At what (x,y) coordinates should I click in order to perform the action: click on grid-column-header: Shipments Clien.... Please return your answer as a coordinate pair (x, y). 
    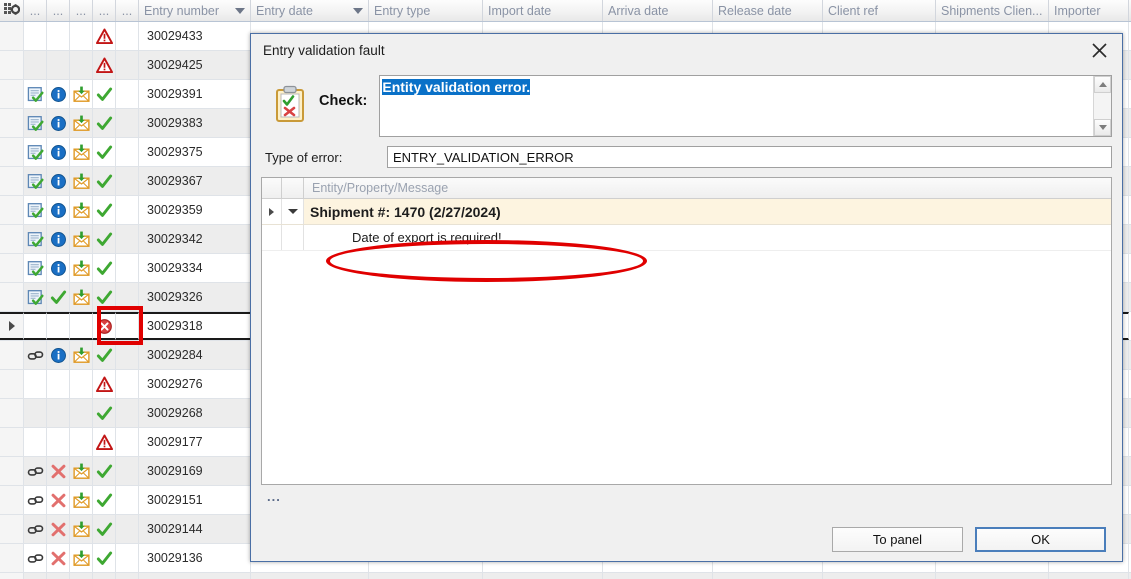
    Looking at the image, I should click on (992, 10).